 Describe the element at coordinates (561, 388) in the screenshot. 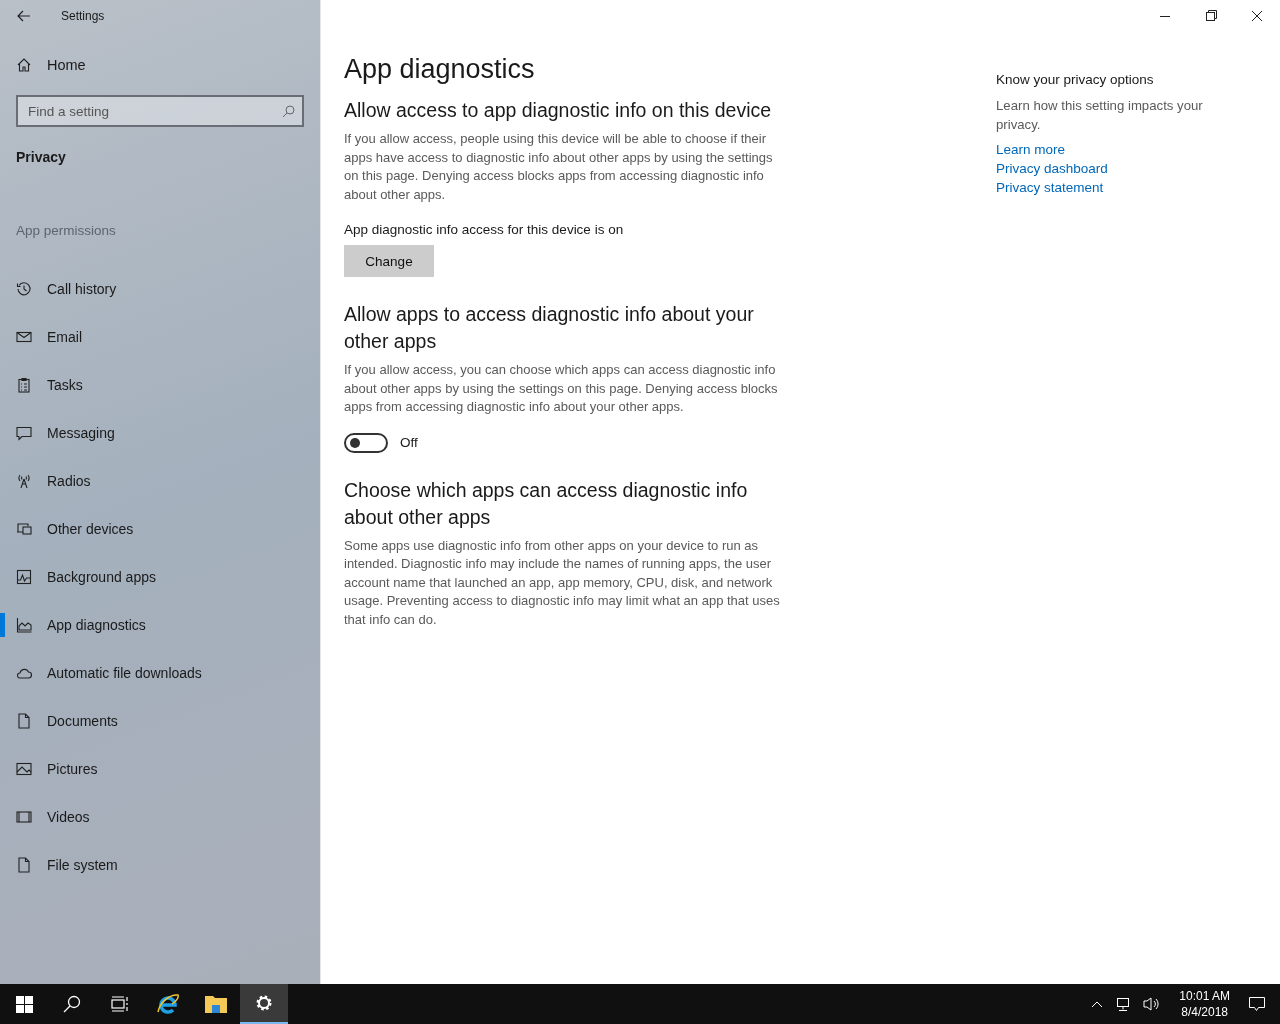

I see `description-text: If you allow access, you can choose which apps can access diagnostic info about other apps by using the settings on this page. Denying access blocks apps from accessing diagnostic info about your other apps.` at that location.